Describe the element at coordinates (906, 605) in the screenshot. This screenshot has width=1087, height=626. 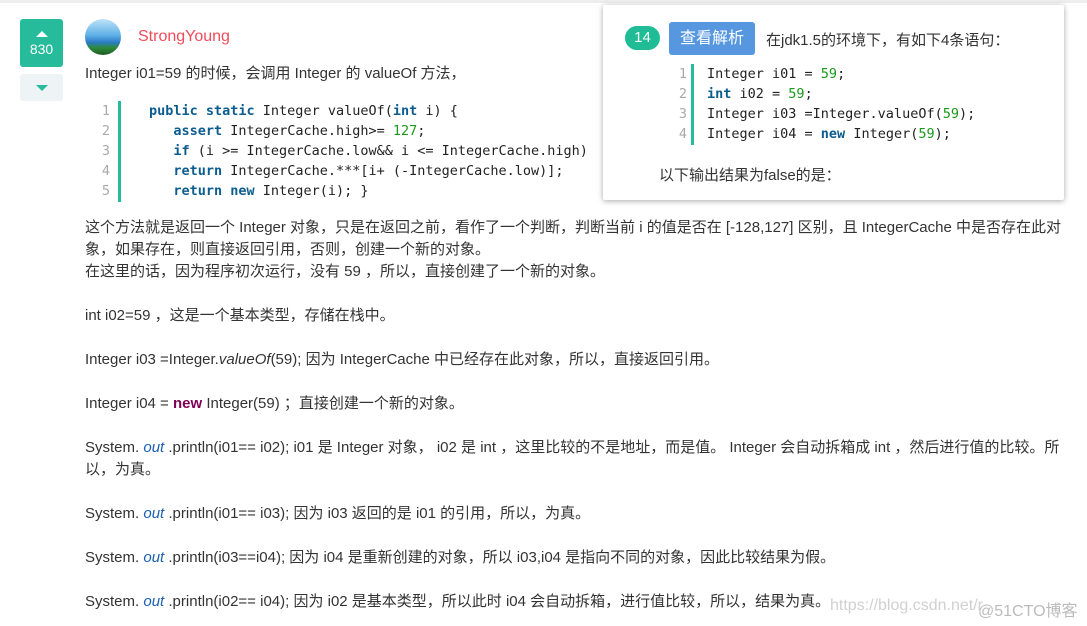
I see `watermark-url: https://blog.csdn.net/r` at that location.